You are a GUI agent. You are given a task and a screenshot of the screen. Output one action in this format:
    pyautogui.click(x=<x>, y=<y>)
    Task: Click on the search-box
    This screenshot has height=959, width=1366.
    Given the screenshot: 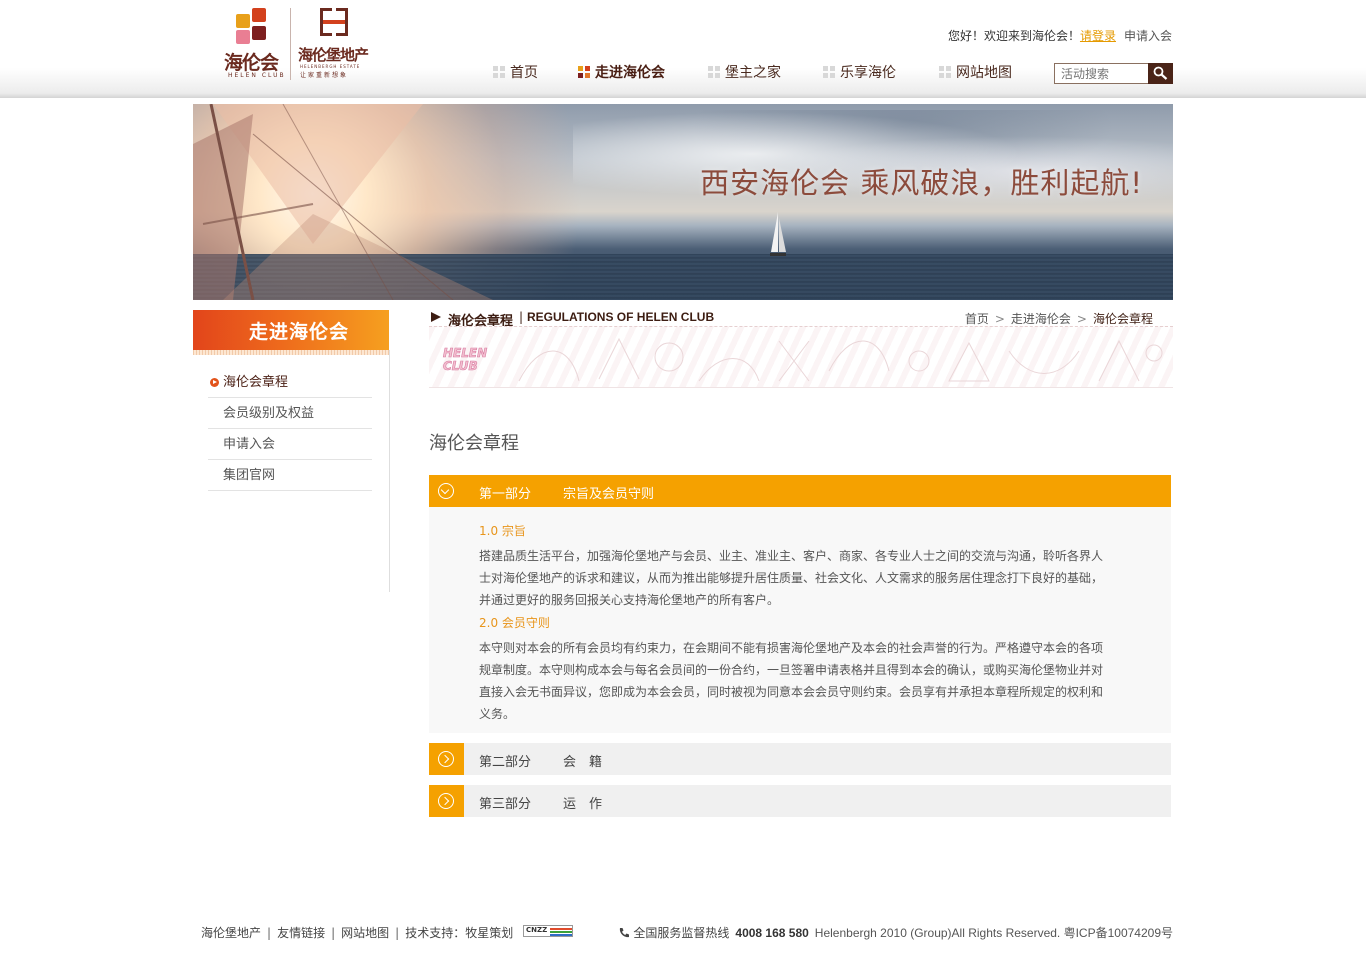 What is the action you would take?
    pyautogui.click(x=1113, y=73)
    